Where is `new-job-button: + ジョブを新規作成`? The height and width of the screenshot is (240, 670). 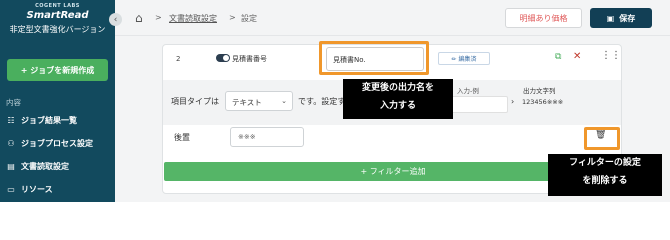 new-job-button: + ジョブを新規作成 is located at coordinates (57, 70).